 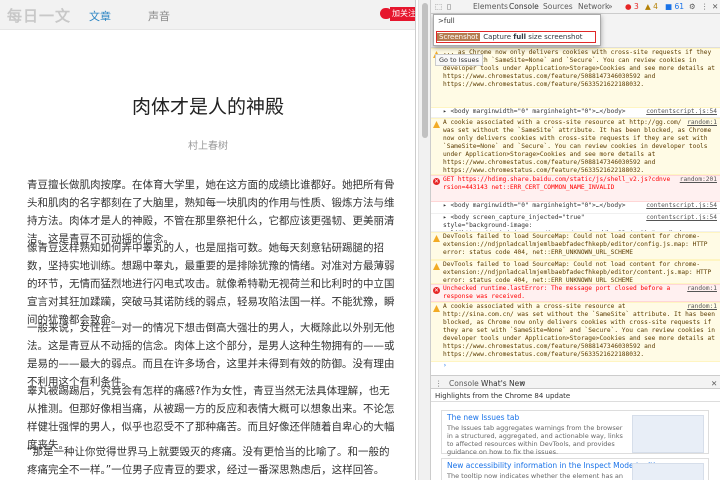 What do you see at coordinates (39, 15) in the screenshot?
I see `site-logo: 每日一文` at bounding box center [39, 15].